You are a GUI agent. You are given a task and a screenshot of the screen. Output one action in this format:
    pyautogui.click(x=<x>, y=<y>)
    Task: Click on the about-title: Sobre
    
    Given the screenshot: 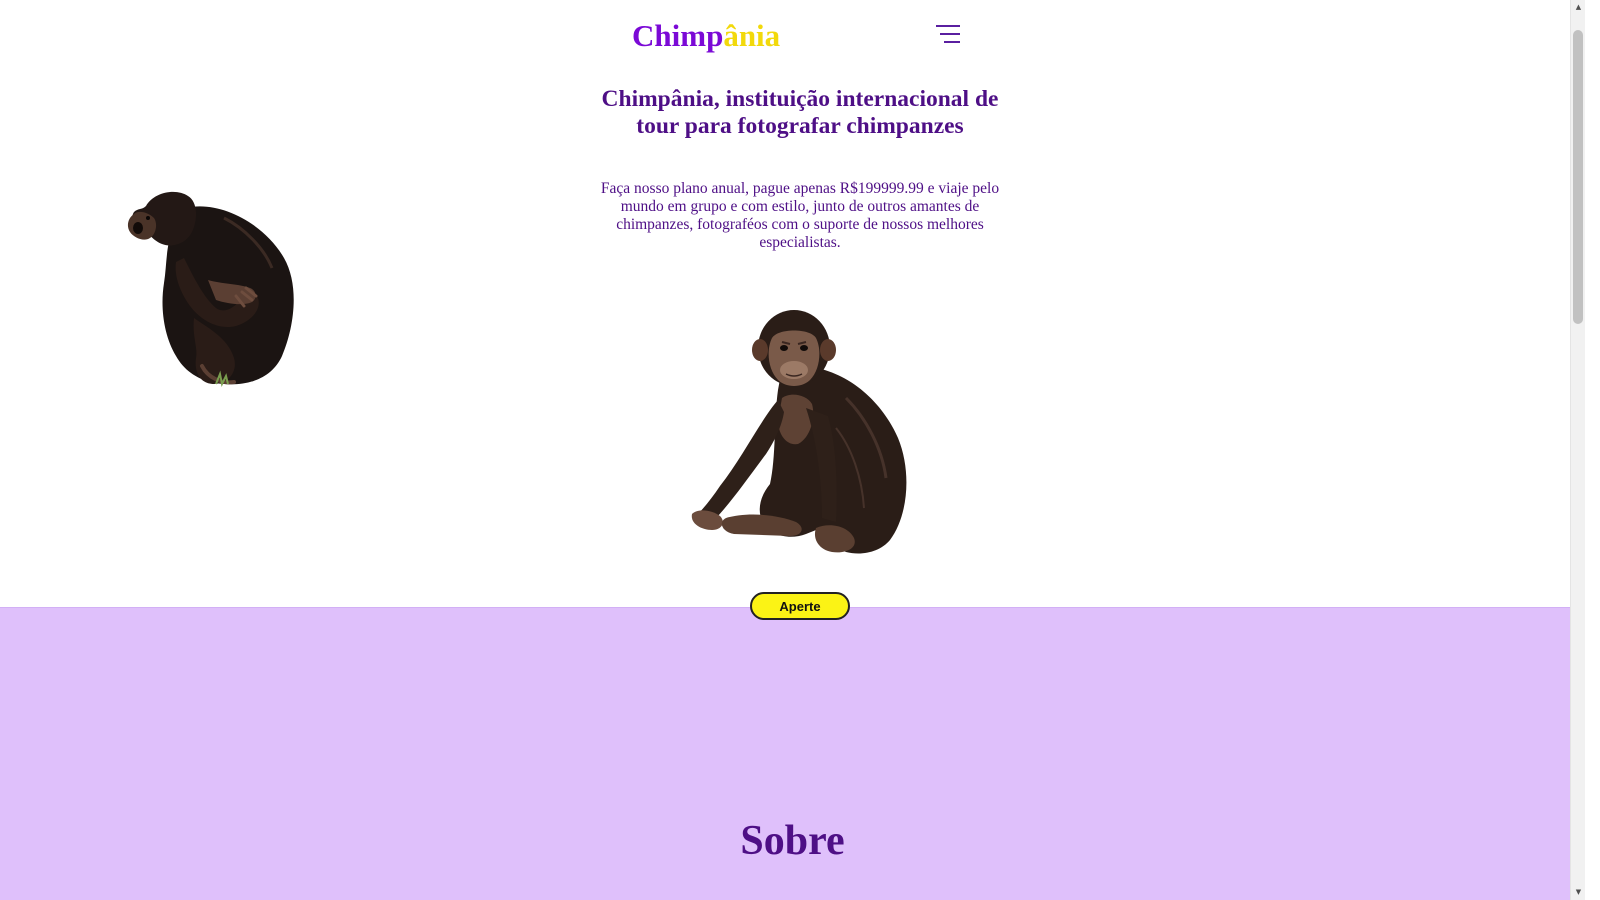 What is the action you would take?
    pyautogui.click(x=792, y=841)
    